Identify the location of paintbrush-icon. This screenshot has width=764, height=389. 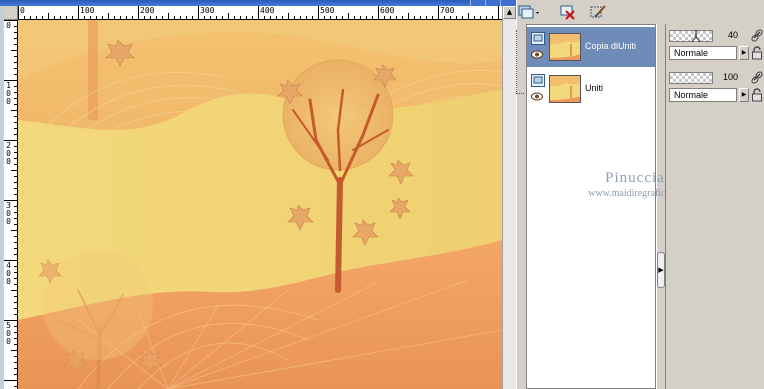
(598, 11).